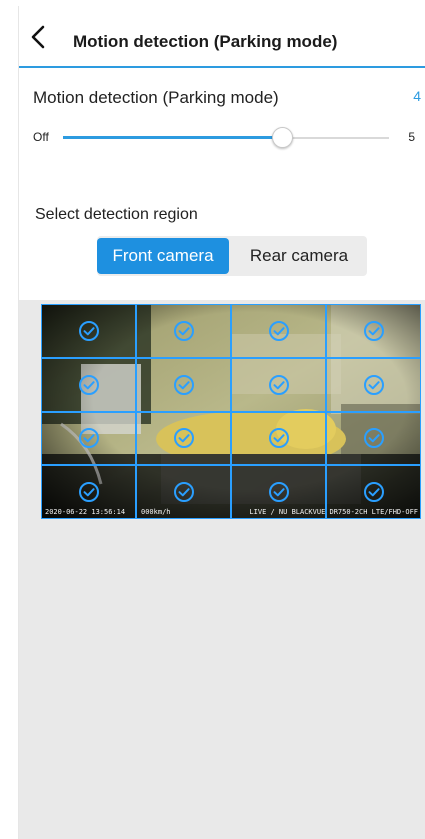 This screenshot has height=839, width=425. What do you see at coordinates (172, 137) in the screenshot?
I see `slider-fill` at bounding box center [172, 137].